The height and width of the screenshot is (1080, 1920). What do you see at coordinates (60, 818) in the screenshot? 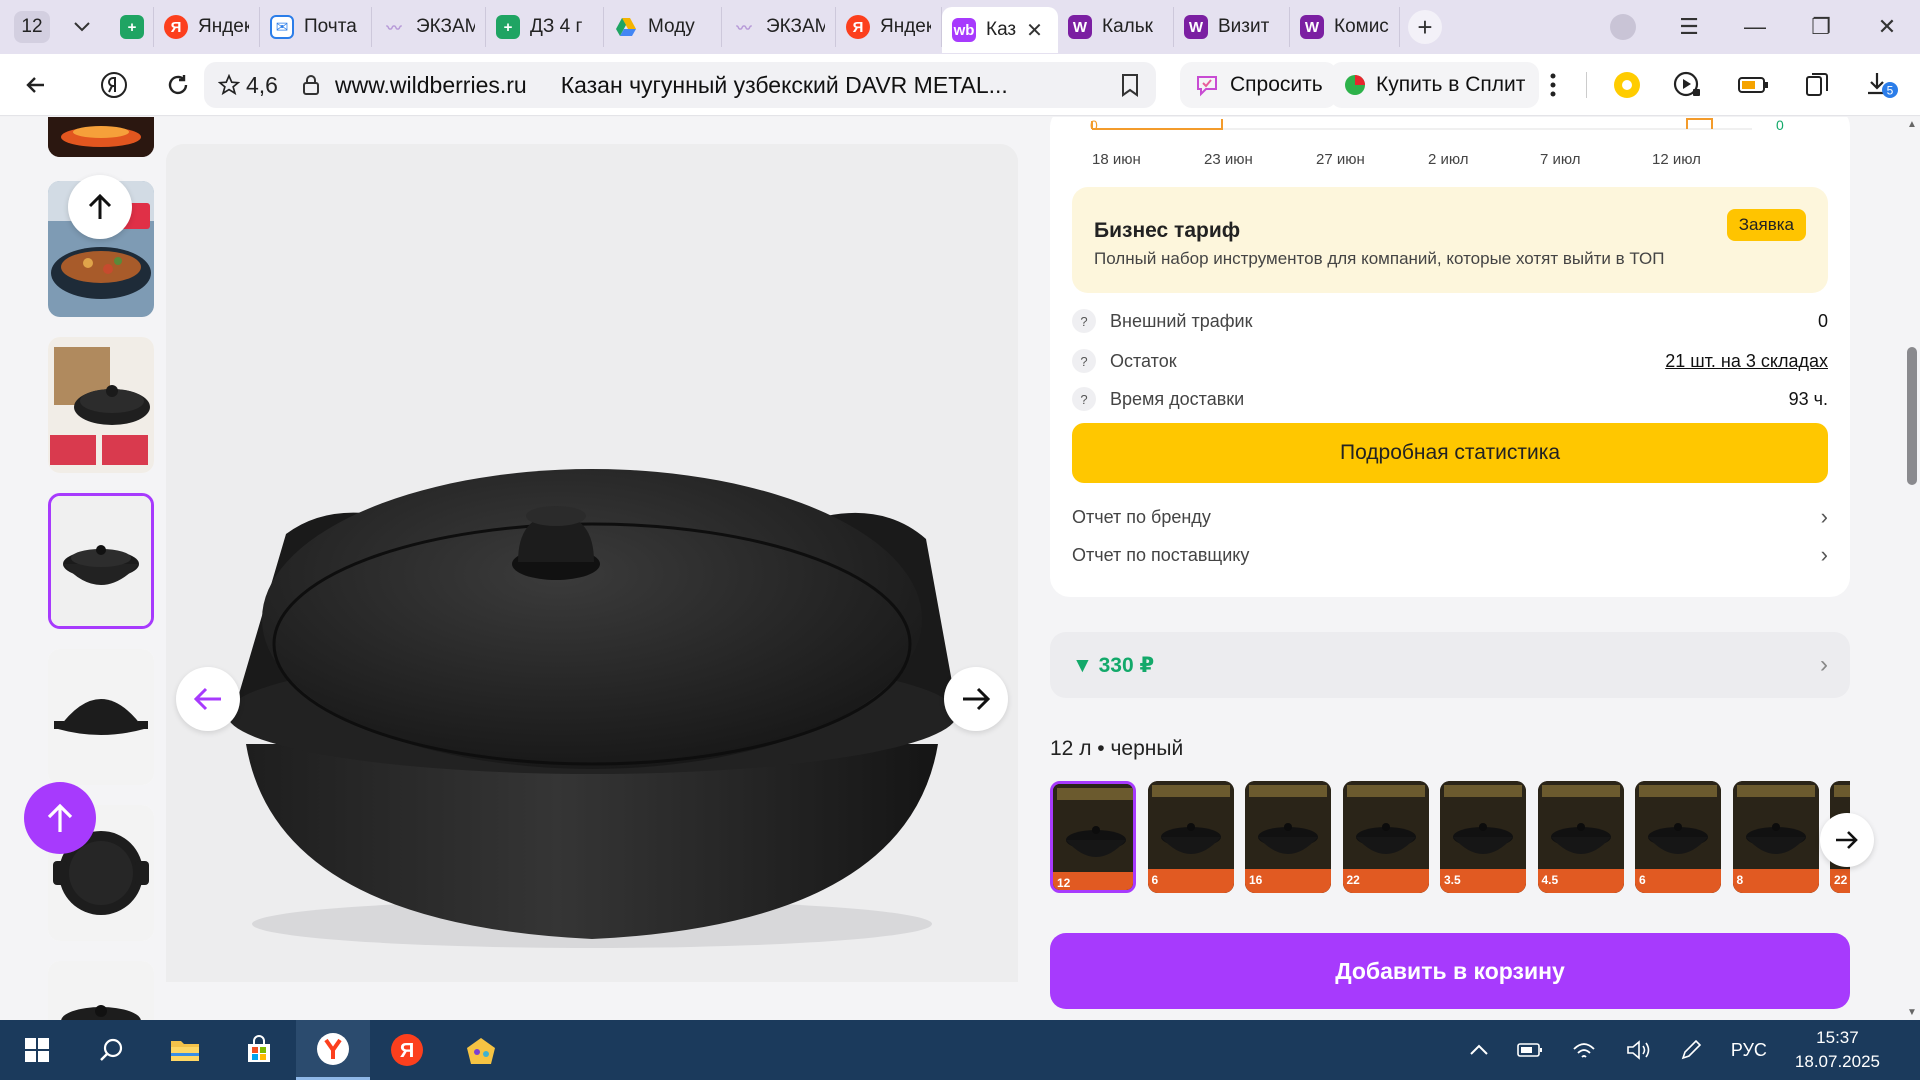
I see `scroll-to-top-button` at bounding box center [60, 818].